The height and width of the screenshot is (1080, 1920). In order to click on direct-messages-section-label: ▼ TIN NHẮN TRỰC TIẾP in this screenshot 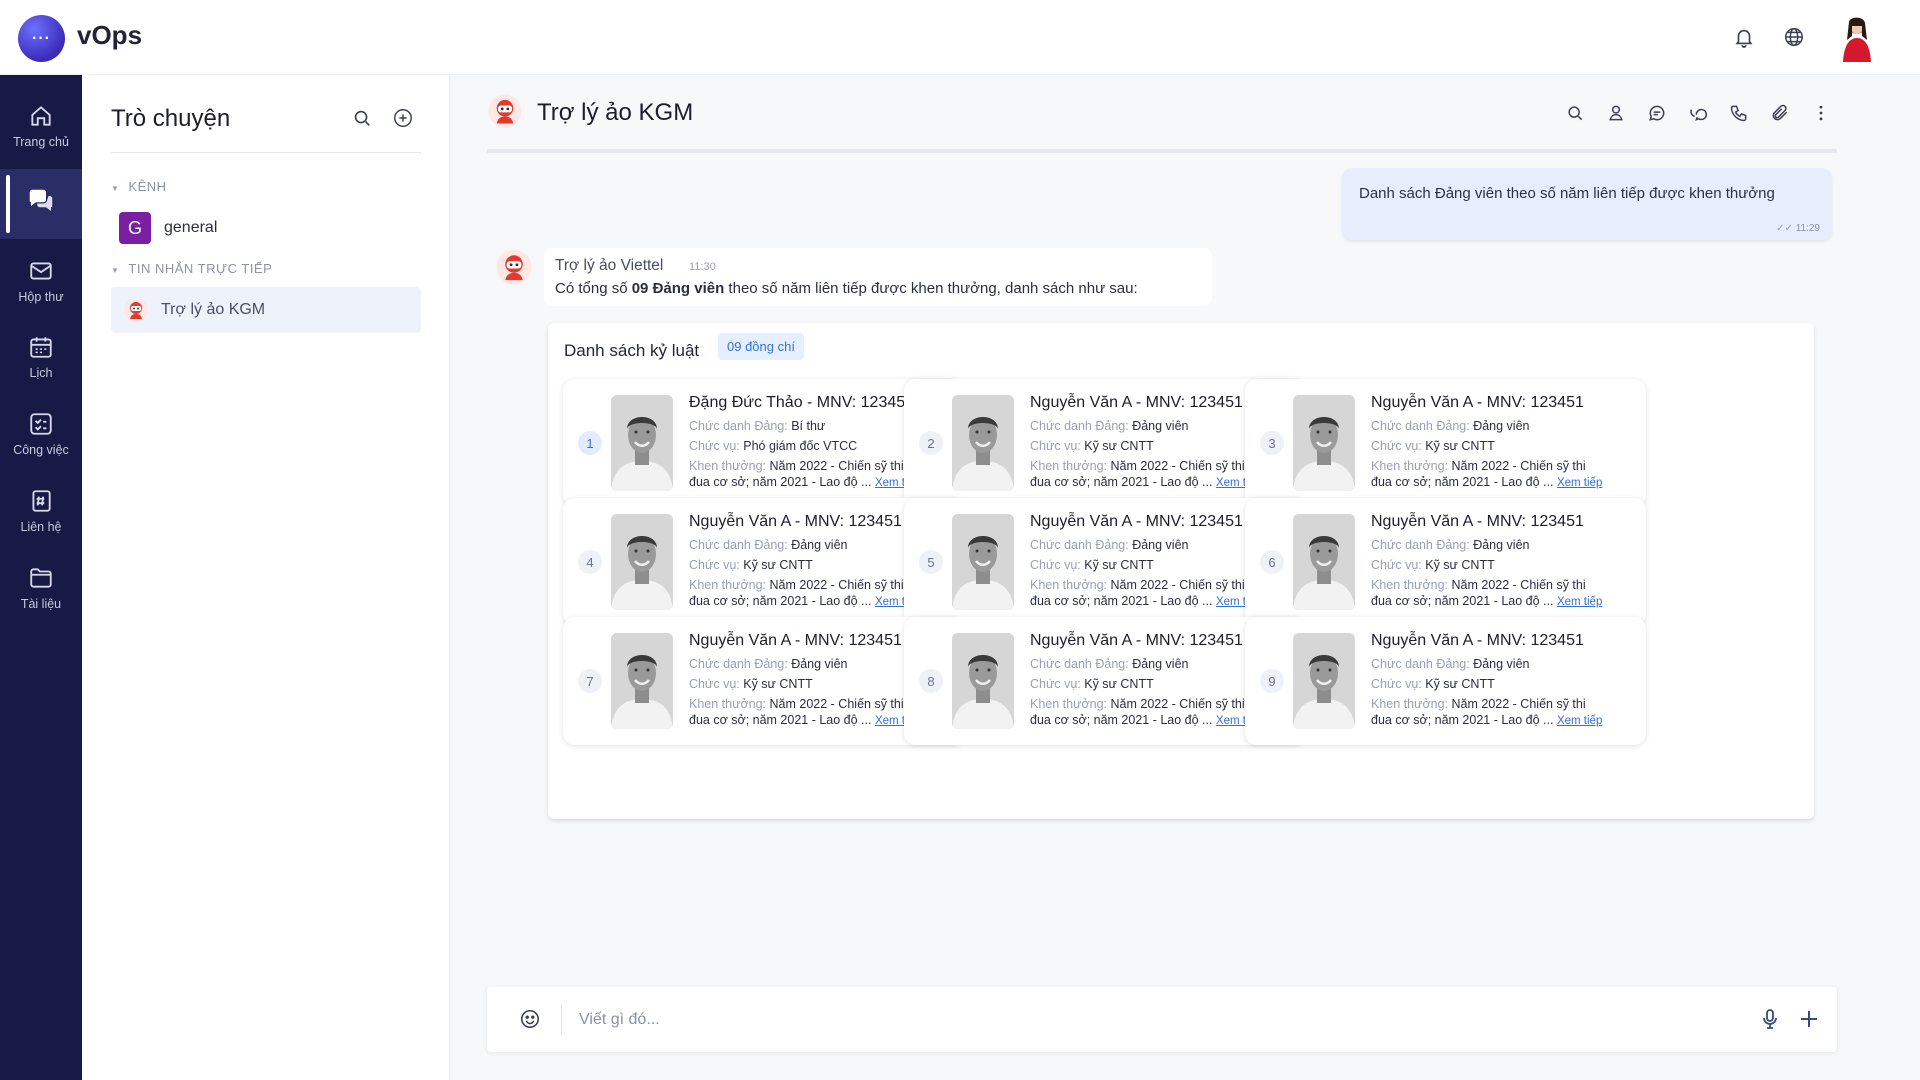, I will do `click(191, 268)`.